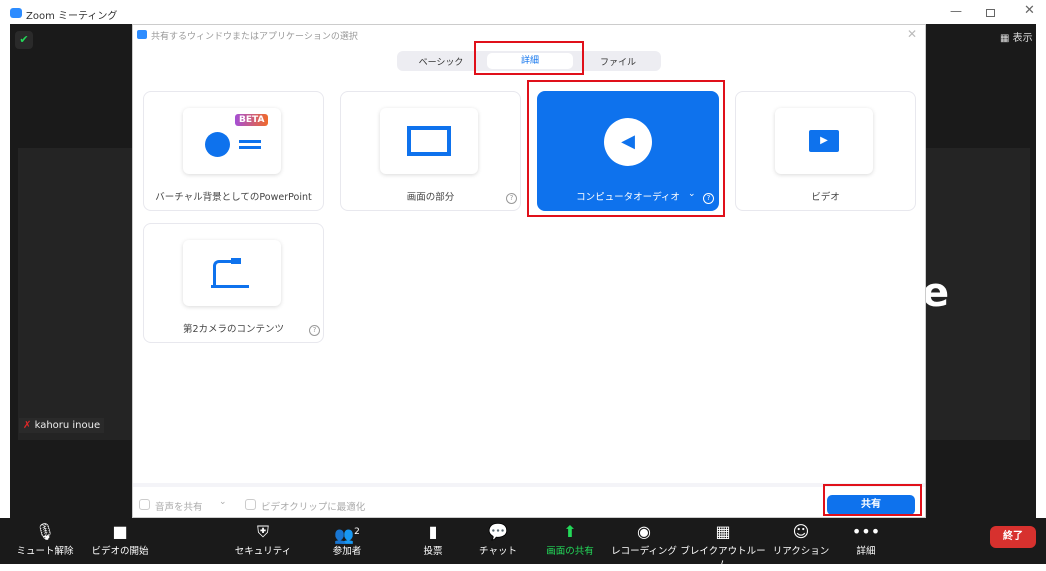  I want to click on option-screen-portion: 画面の部分 ?, so click(430, 151).